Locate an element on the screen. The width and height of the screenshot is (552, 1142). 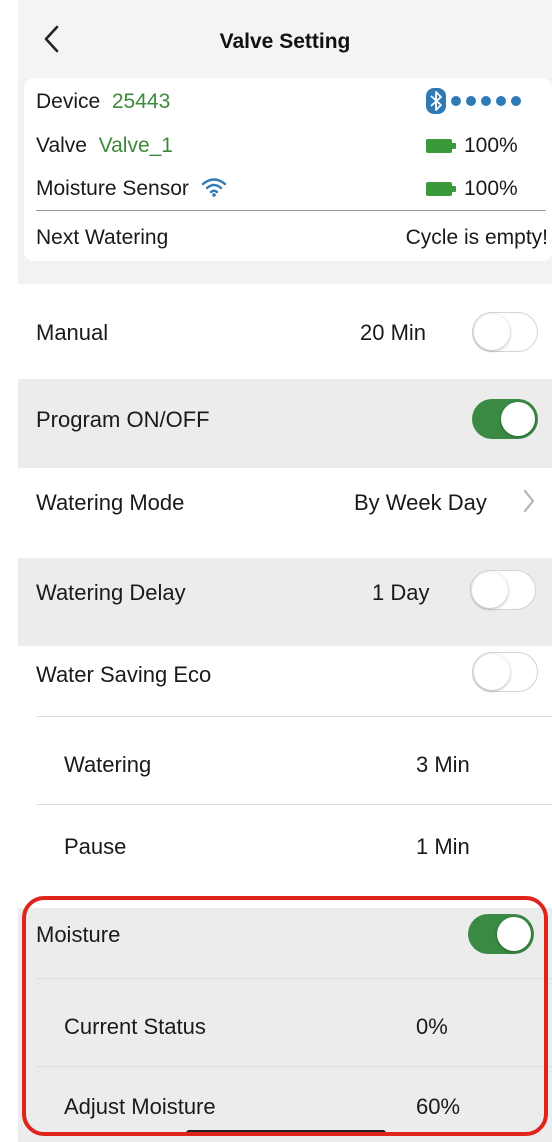
valve-label: Valve is located at coordinates (61, 145).